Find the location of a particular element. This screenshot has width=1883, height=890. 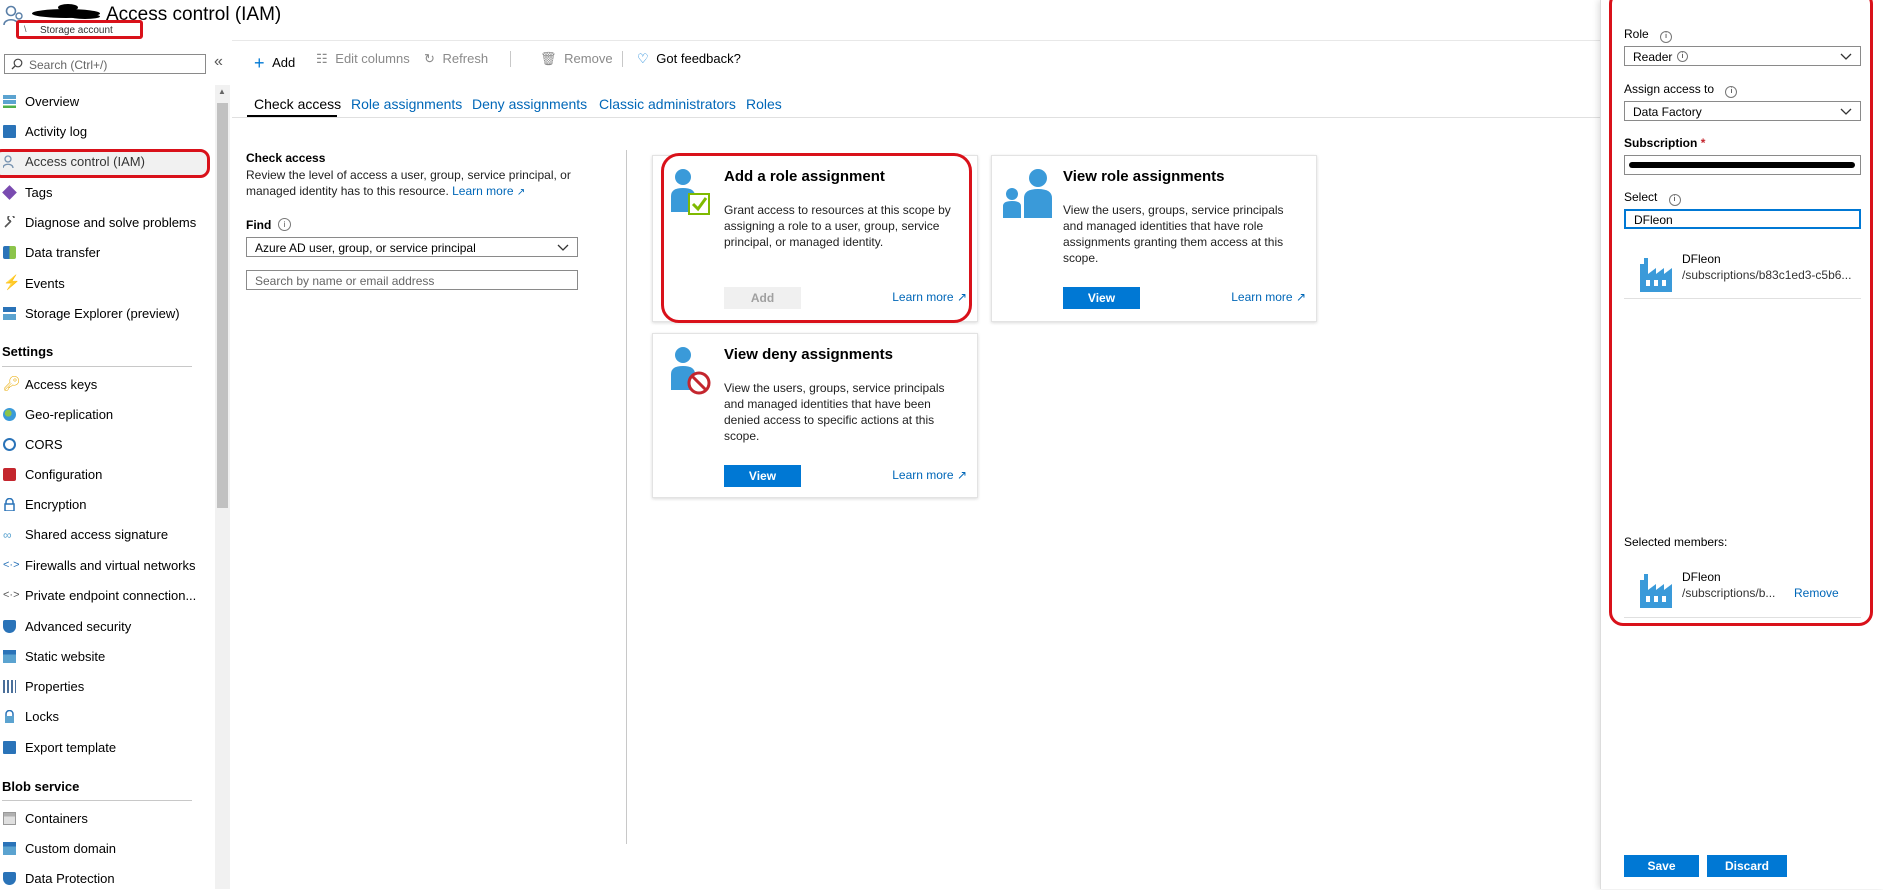

toolbar-divider is located at coordinates (916, 40).